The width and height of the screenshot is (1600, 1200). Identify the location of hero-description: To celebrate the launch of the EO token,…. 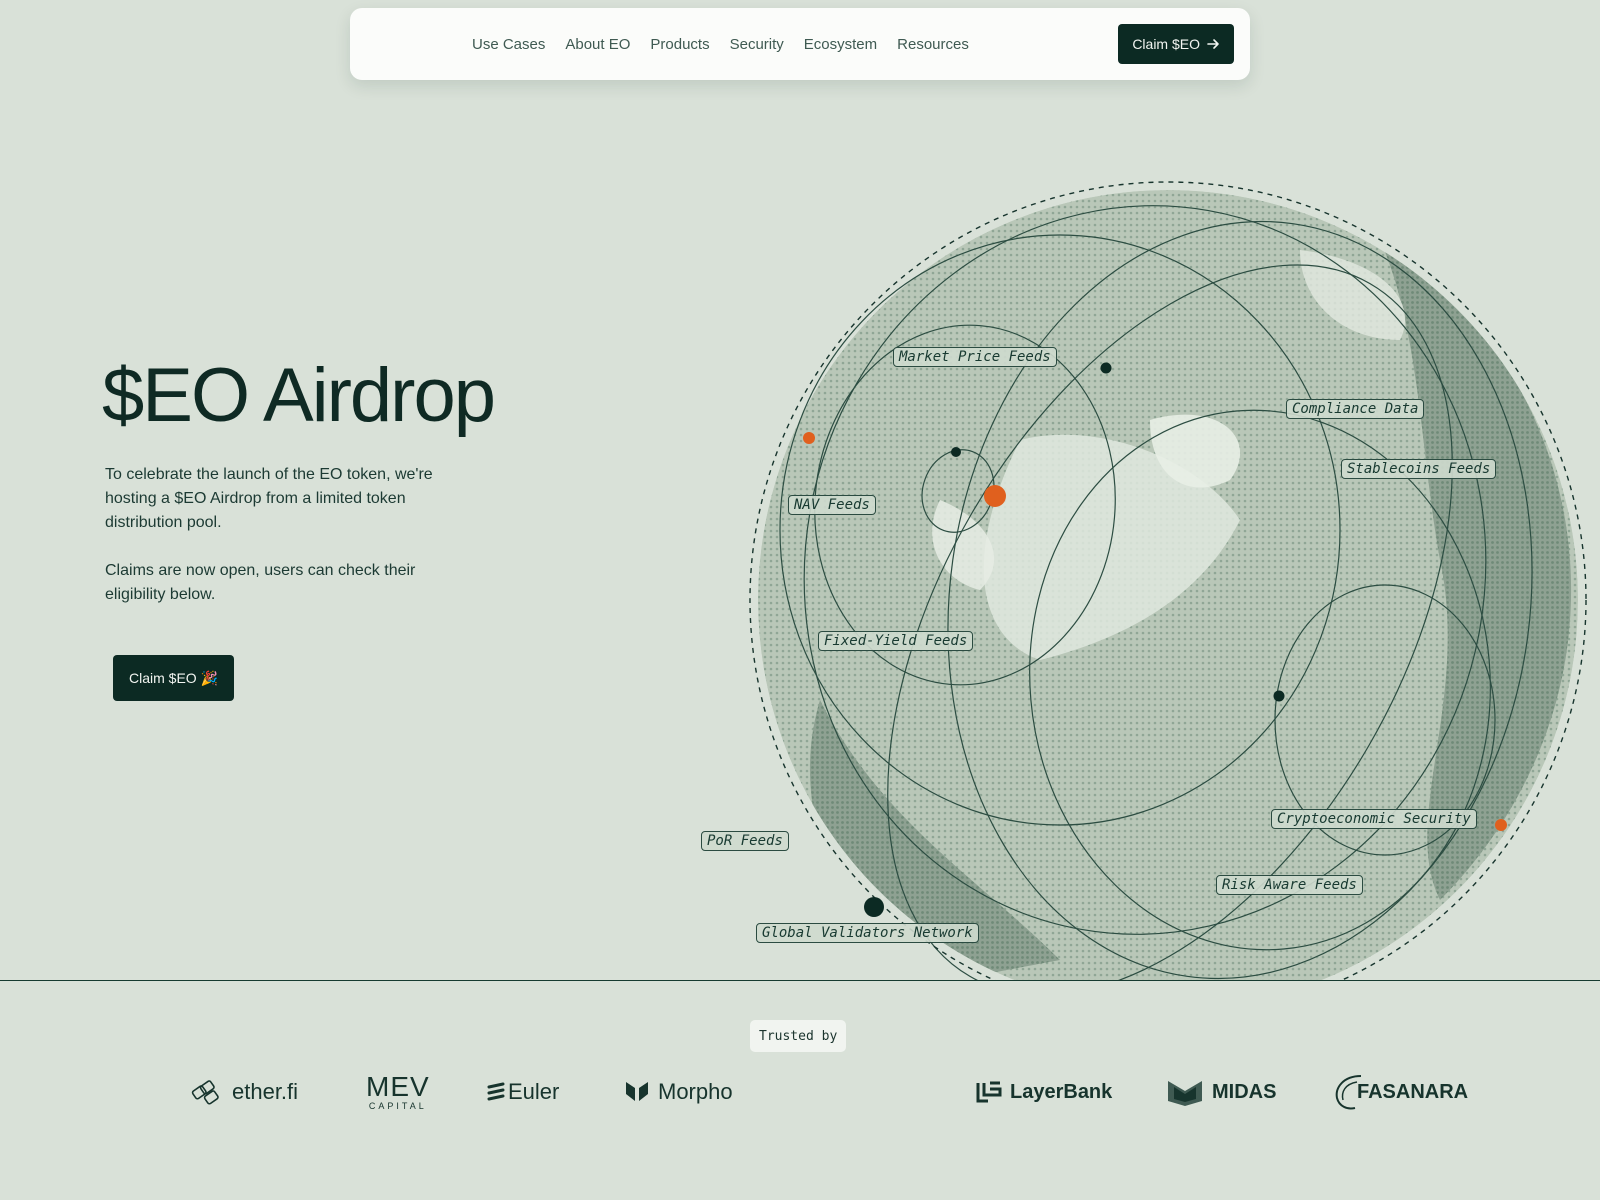
(270, 535).